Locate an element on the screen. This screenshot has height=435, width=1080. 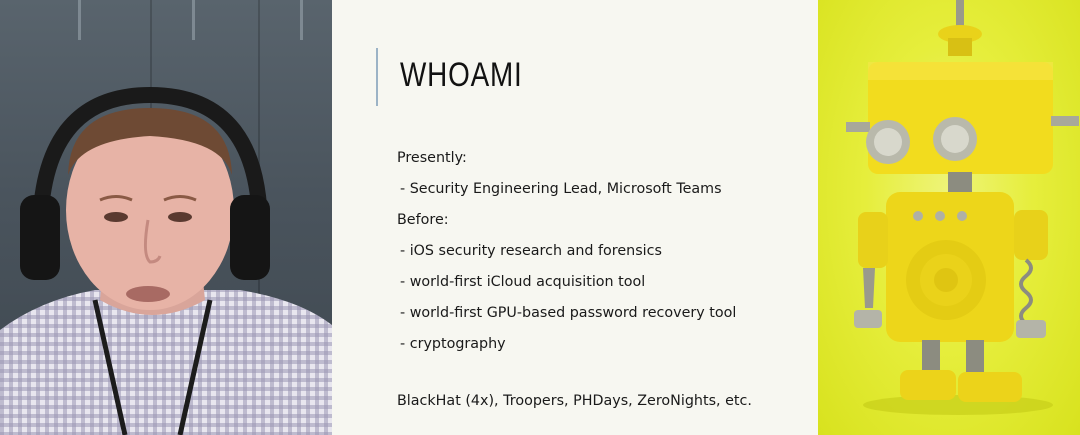
section-heading-presently: Presently: is located at coordinates (432, 158).